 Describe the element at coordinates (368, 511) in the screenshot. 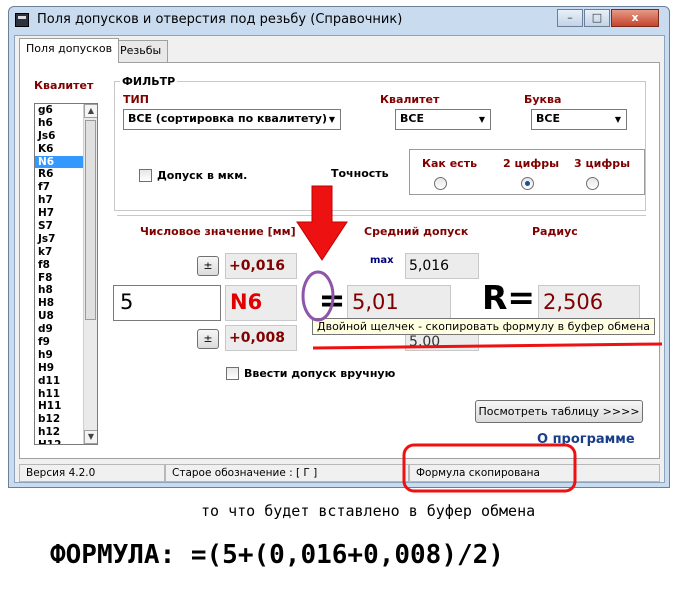

I see `annotation-caption: то что будет вставлено в буфер обмена` at that location.